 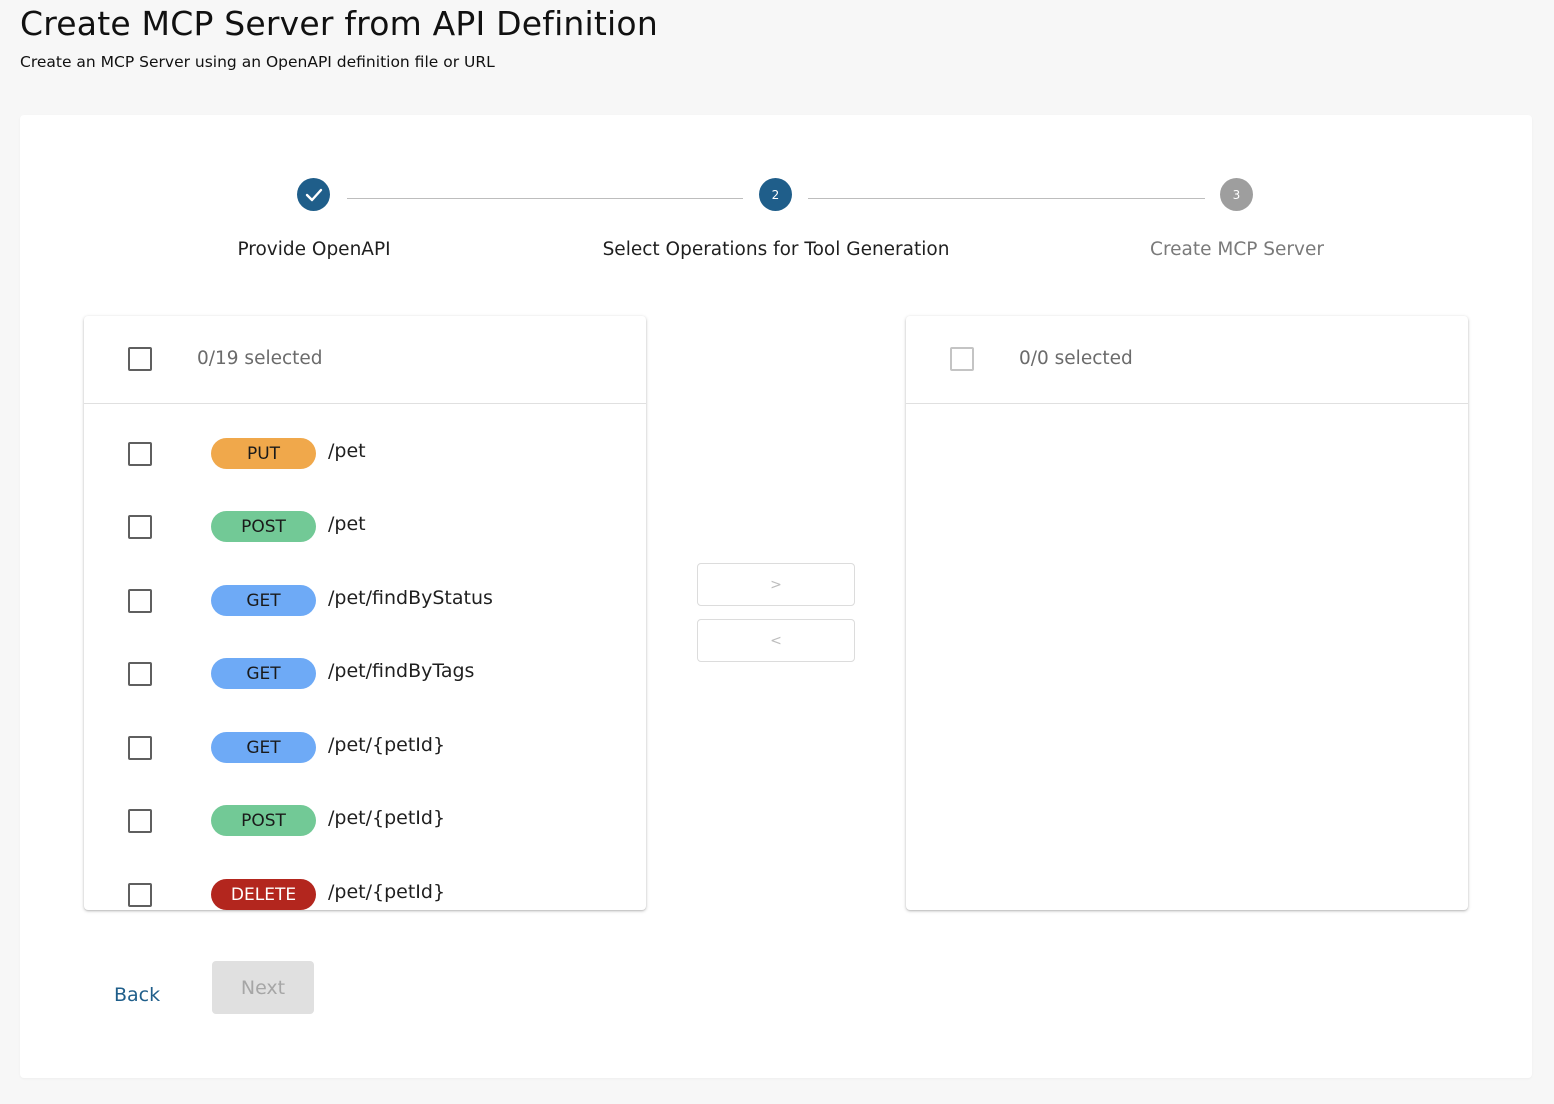 I want to click on select-all-available-checkbox, so click(x=140, y=359).